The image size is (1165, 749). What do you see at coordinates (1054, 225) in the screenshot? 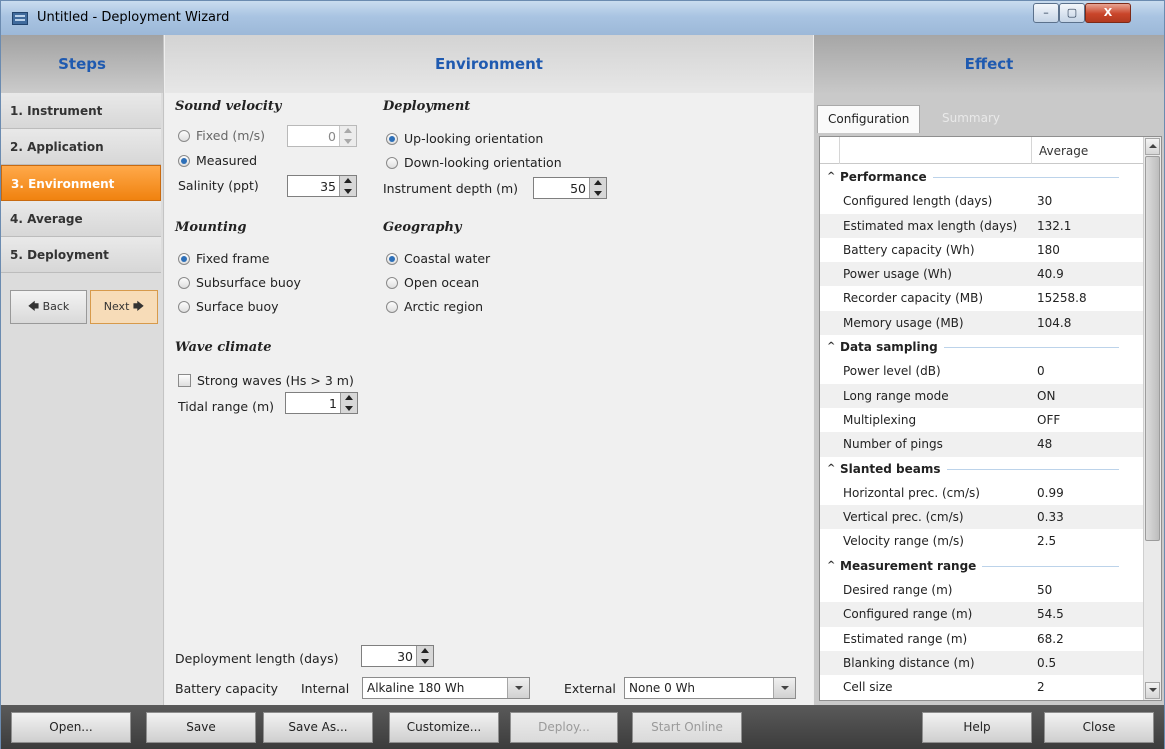
I see `property-value: 132.1` at bounding box center [1054, 225].